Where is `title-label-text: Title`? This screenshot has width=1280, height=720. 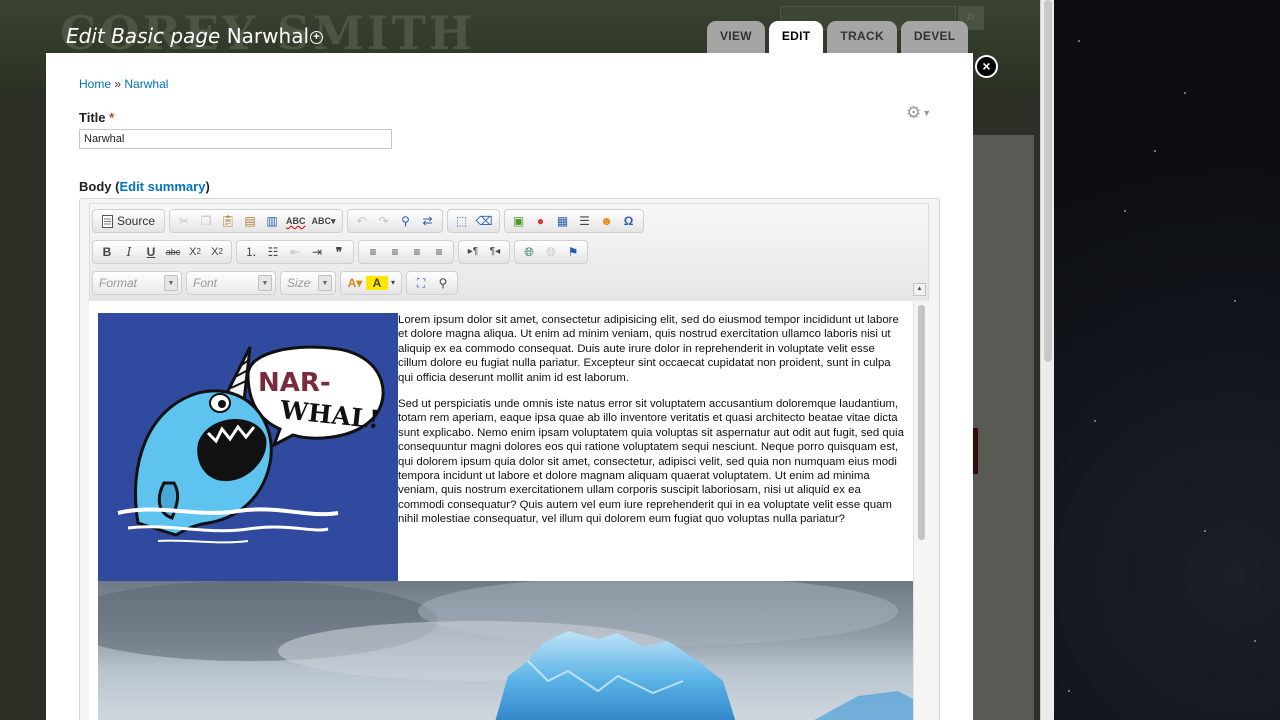
title-label-text: Title is located at coordinates (92, 117).